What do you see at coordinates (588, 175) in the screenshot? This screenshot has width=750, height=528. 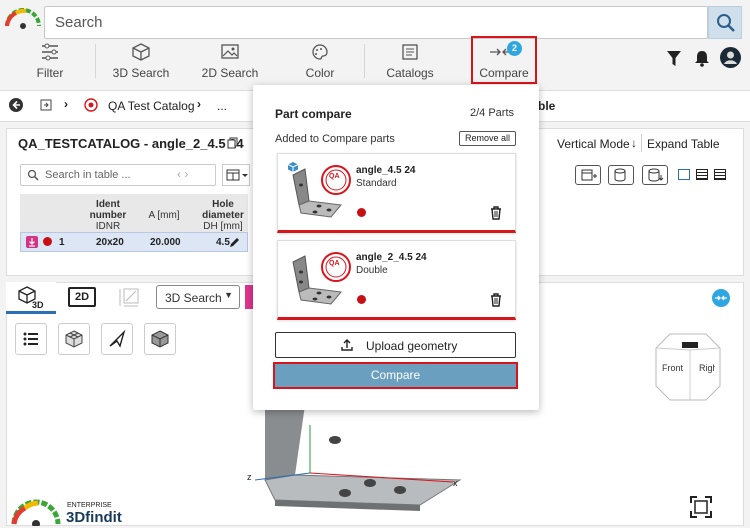 I see `add-row-button` at bounding box center [588, 175].